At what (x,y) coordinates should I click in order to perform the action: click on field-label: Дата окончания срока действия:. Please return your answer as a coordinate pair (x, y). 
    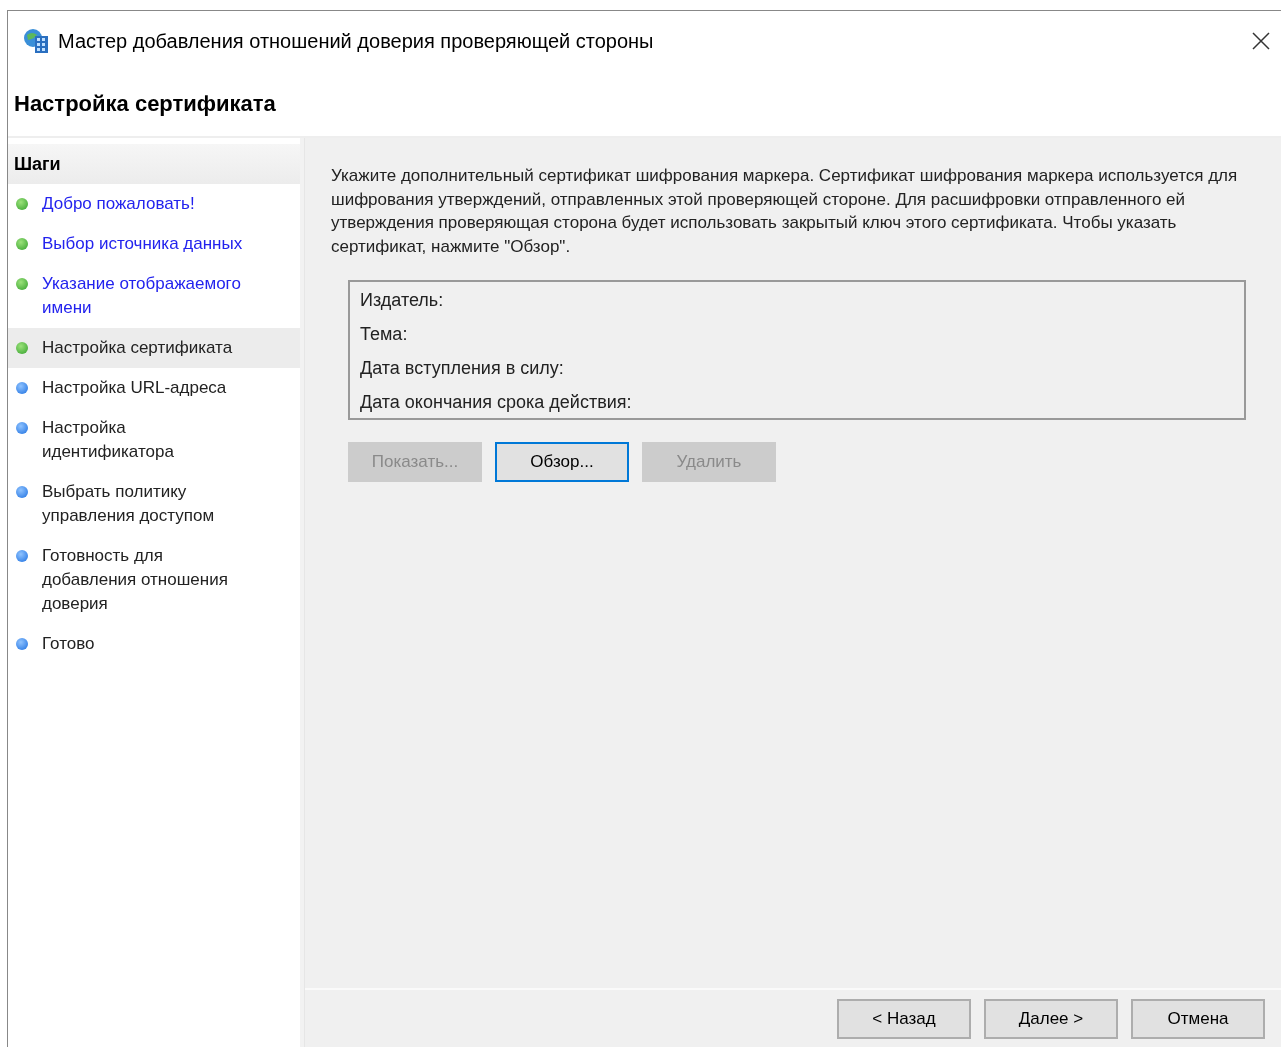
    Looking at the image, I should click on (496, 402).